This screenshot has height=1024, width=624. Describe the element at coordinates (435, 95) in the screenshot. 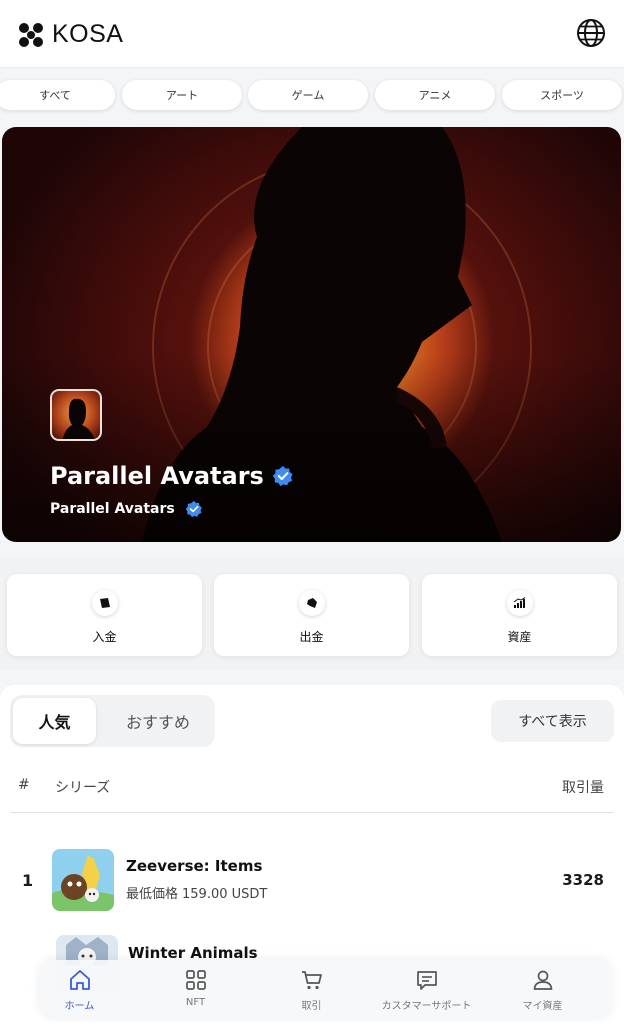

I see `category-chip-anime: アニメ` at that location.